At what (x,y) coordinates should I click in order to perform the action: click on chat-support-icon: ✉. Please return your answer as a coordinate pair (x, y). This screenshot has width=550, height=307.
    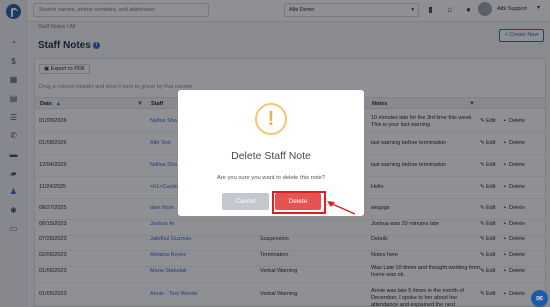
    Looking at the image, I should click on (539, 298).